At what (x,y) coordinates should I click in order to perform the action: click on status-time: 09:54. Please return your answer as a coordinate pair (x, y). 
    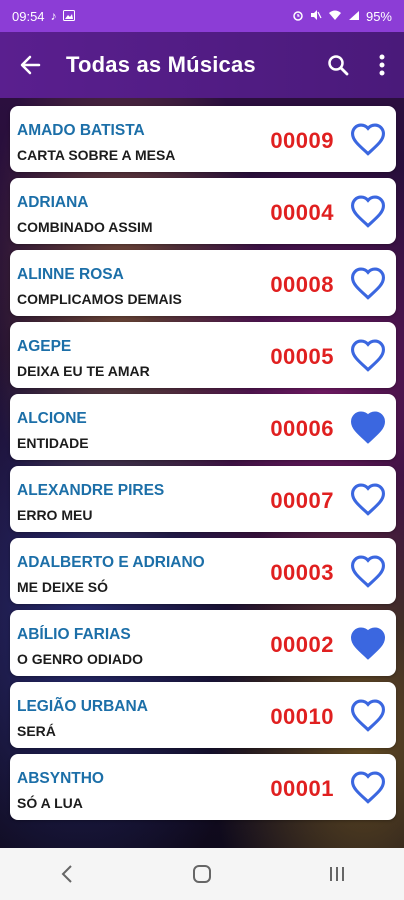
    Looking at the image, I should click on (28, 16).